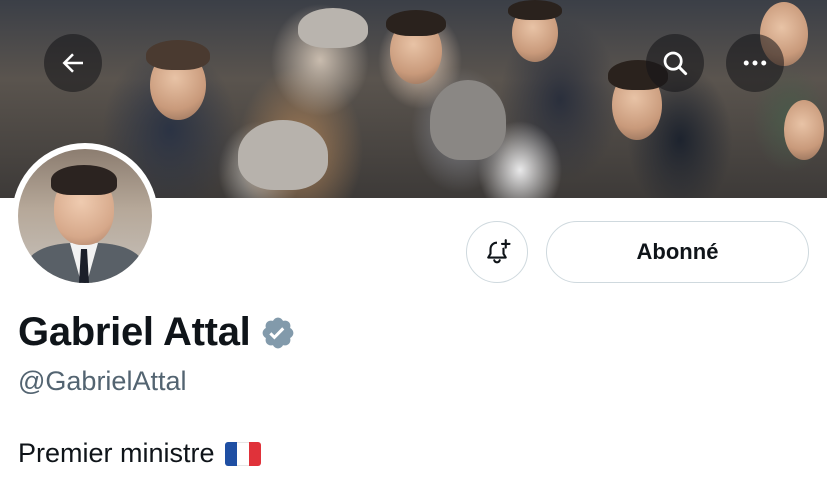  I want to click on search-button, so click(675, 63).